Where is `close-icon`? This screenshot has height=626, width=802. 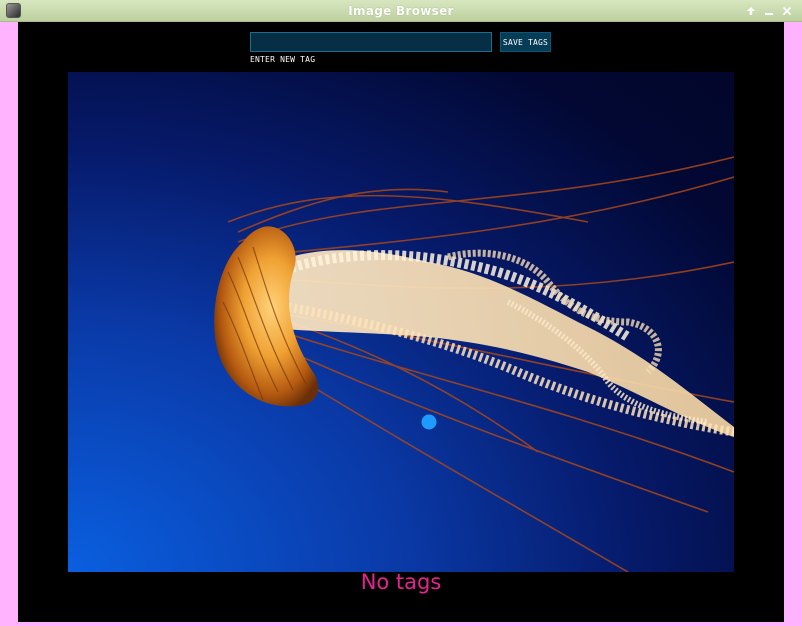 close-icon is located at coordinates (787, 11).